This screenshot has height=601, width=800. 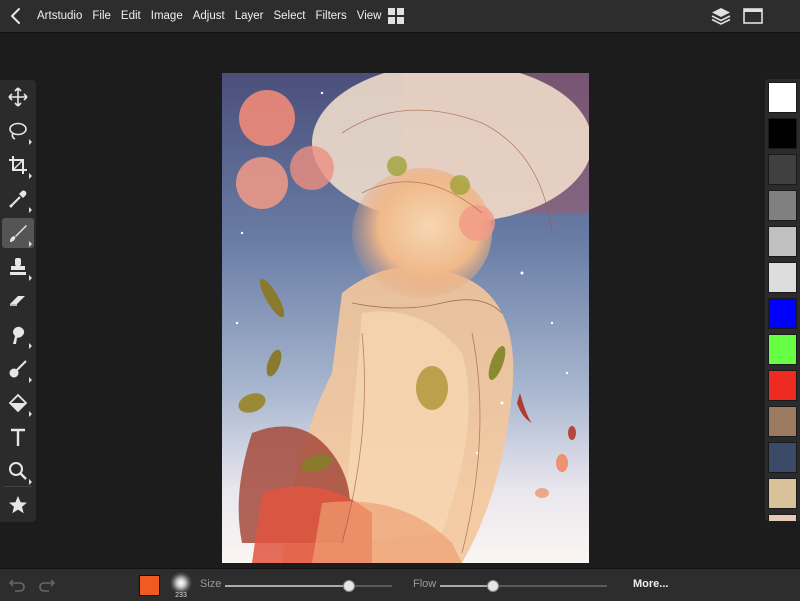 I want to click on swatch-gray, so click(x=782, y=205).